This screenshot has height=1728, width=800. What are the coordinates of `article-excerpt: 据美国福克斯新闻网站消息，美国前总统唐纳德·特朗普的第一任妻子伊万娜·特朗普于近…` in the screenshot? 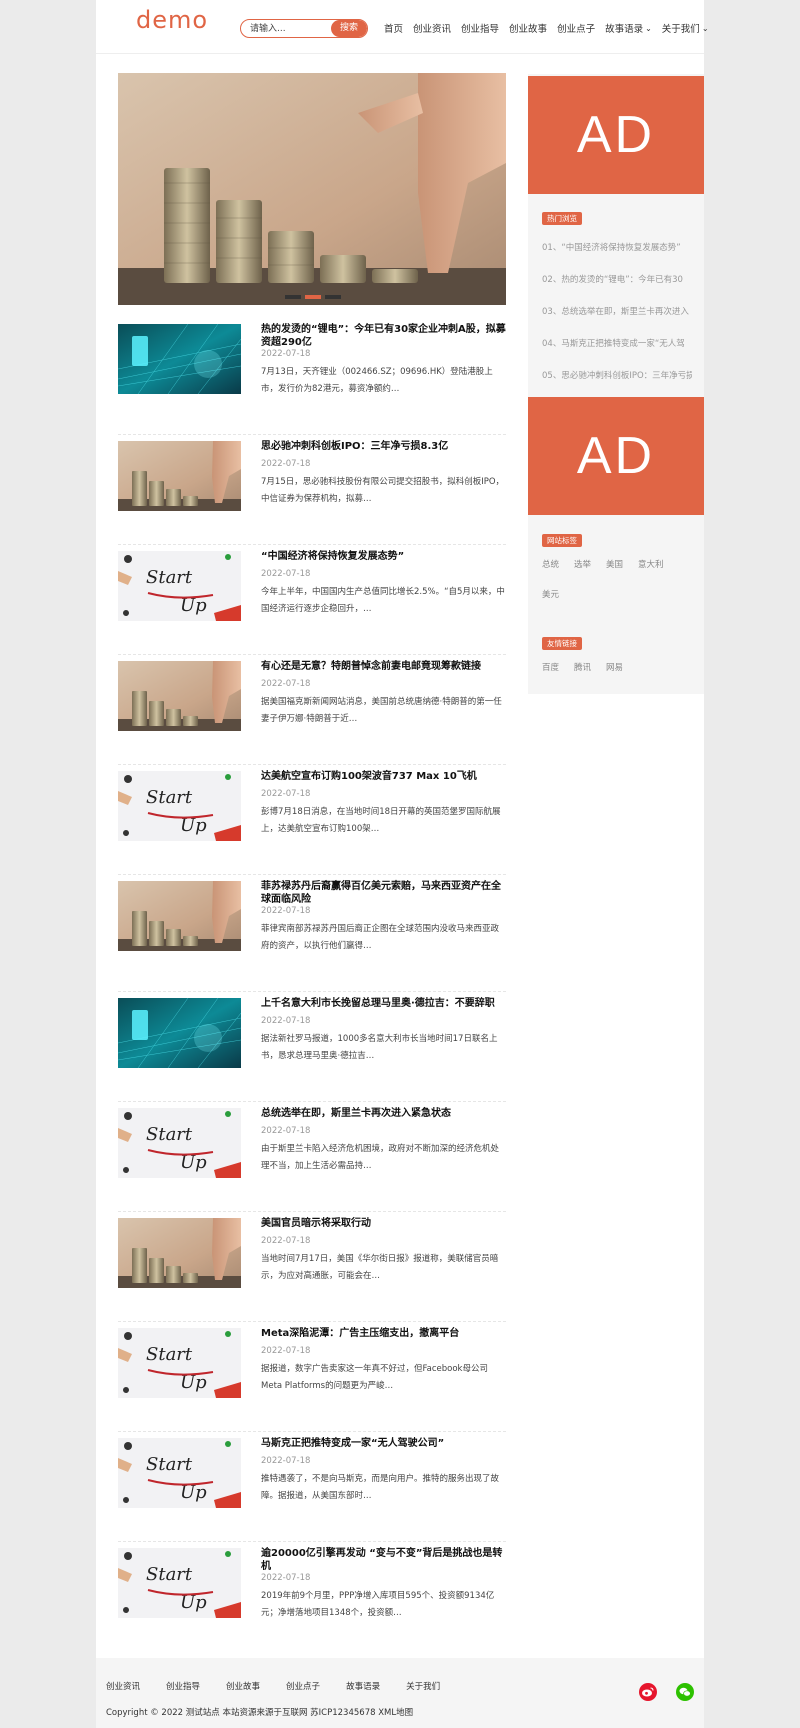 It's located at (381, 710).